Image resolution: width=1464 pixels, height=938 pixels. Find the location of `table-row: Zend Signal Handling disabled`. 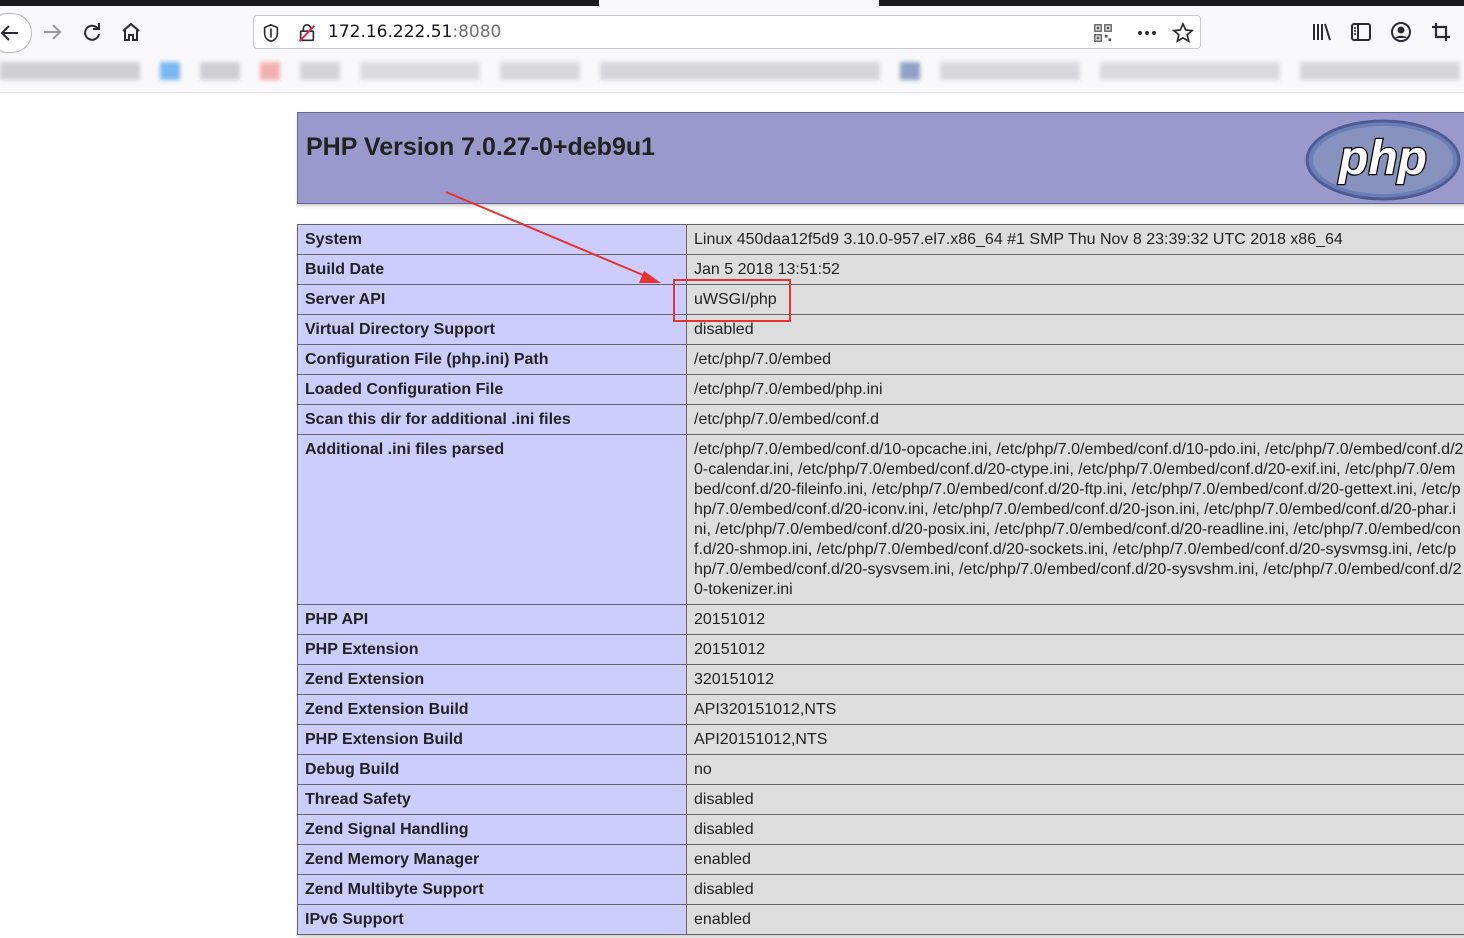

table-row: Zend Signal Handling disabled is located at coordinates (880, 829).